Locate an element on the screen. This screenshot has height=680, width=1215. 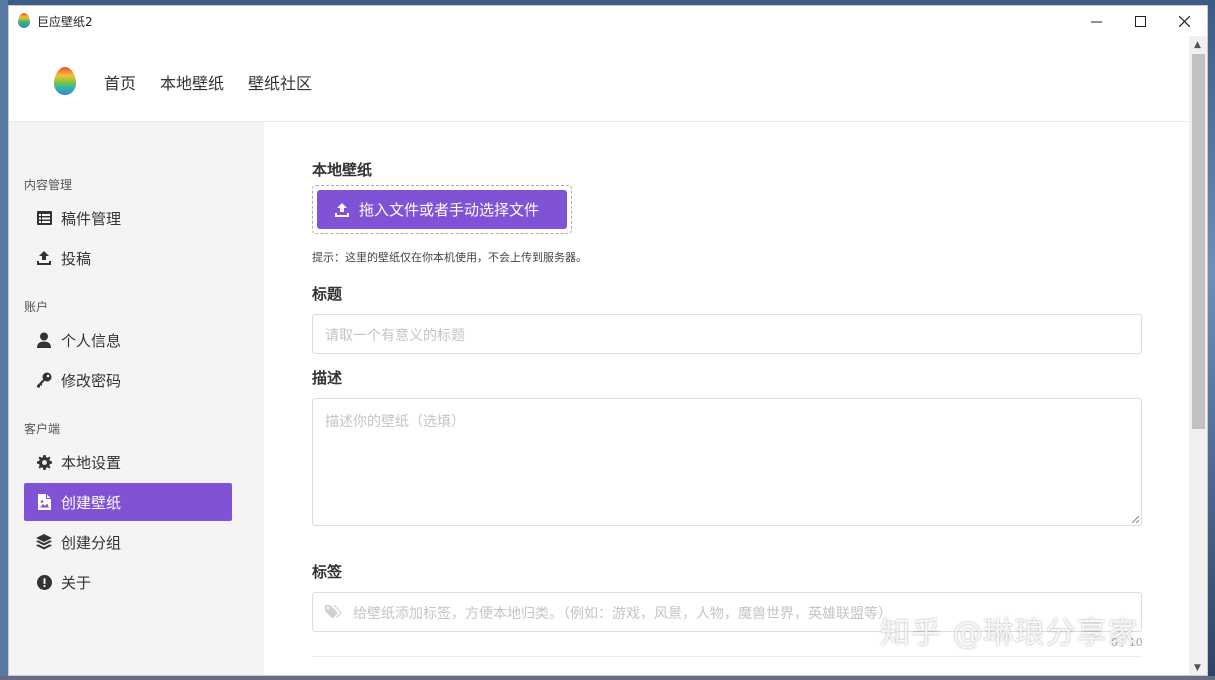
section-title: 本地壁纸 is located at coordinates (342, 170).